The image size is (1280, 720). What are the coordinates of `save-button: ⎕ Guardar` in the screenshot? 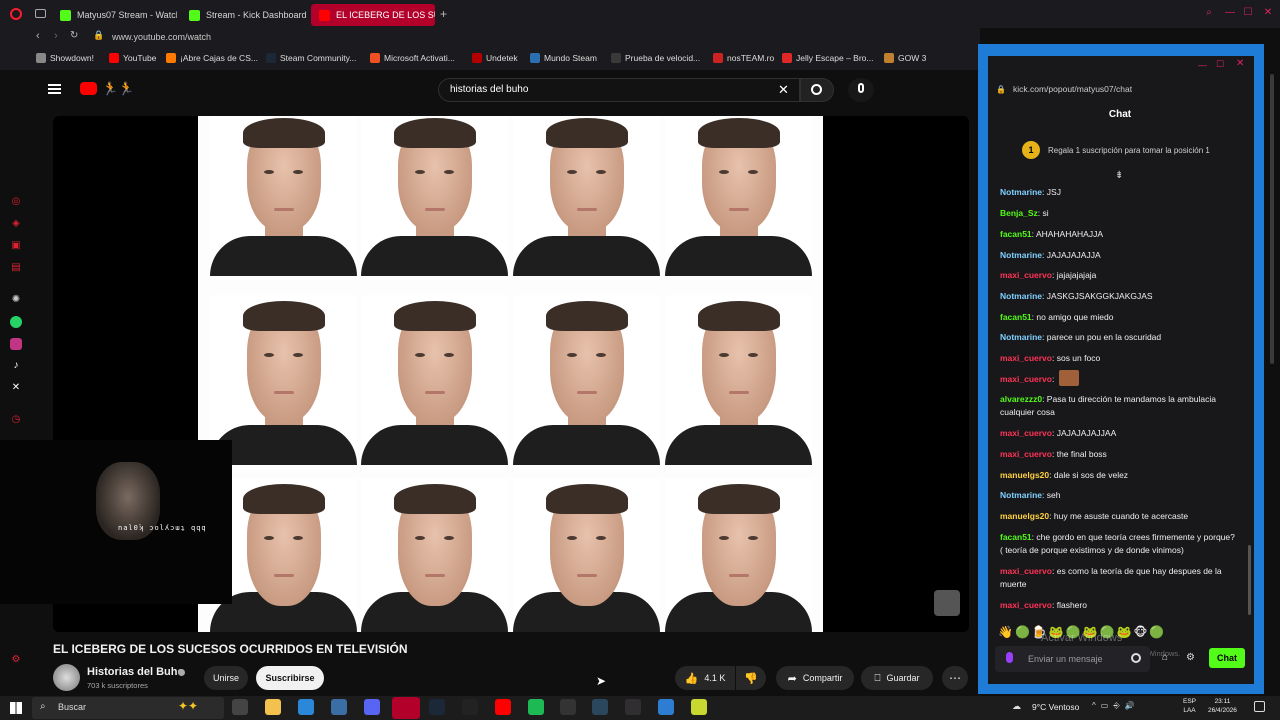 It's located at (897, 678).